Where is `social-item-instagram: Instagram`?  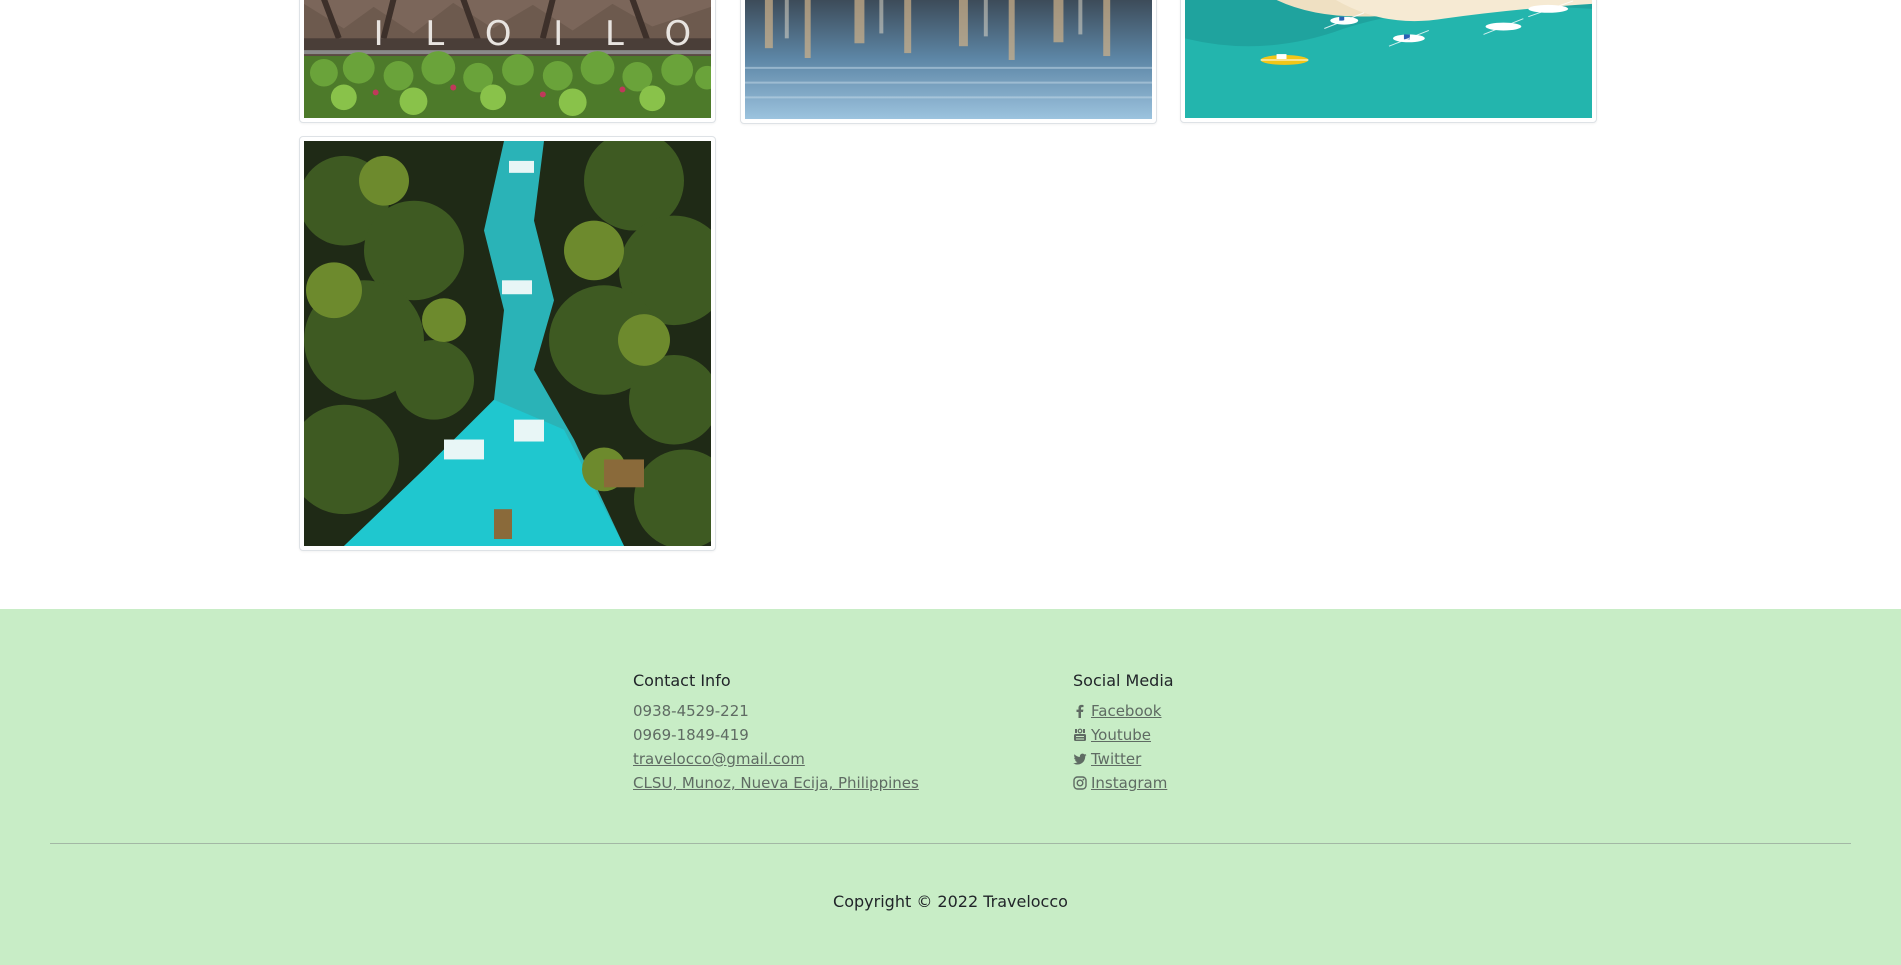 social-item-instagram: Instagram is located at coordinates (1123, 783).